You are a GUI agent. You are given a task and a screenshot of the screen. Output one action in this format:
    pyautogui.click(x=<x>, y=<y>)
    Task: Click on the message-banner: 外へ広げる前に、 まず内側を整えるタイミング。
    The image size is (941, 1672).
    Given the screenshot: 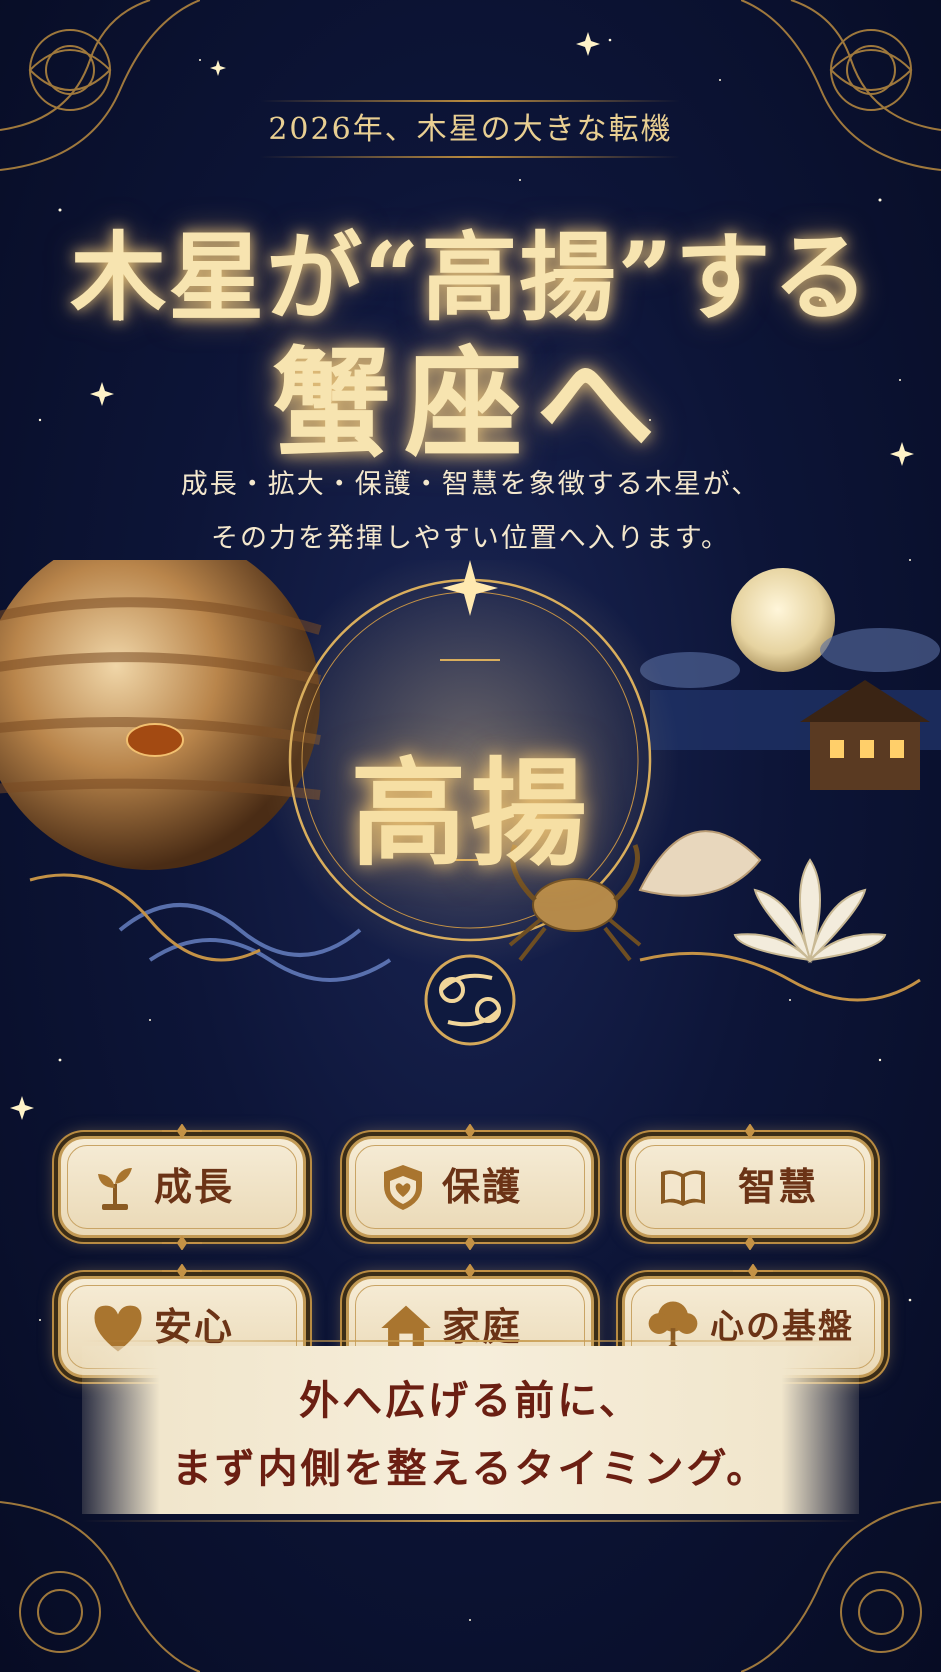 What is the action you would take?
    pyautogui.click(x=470, y=1430)
    